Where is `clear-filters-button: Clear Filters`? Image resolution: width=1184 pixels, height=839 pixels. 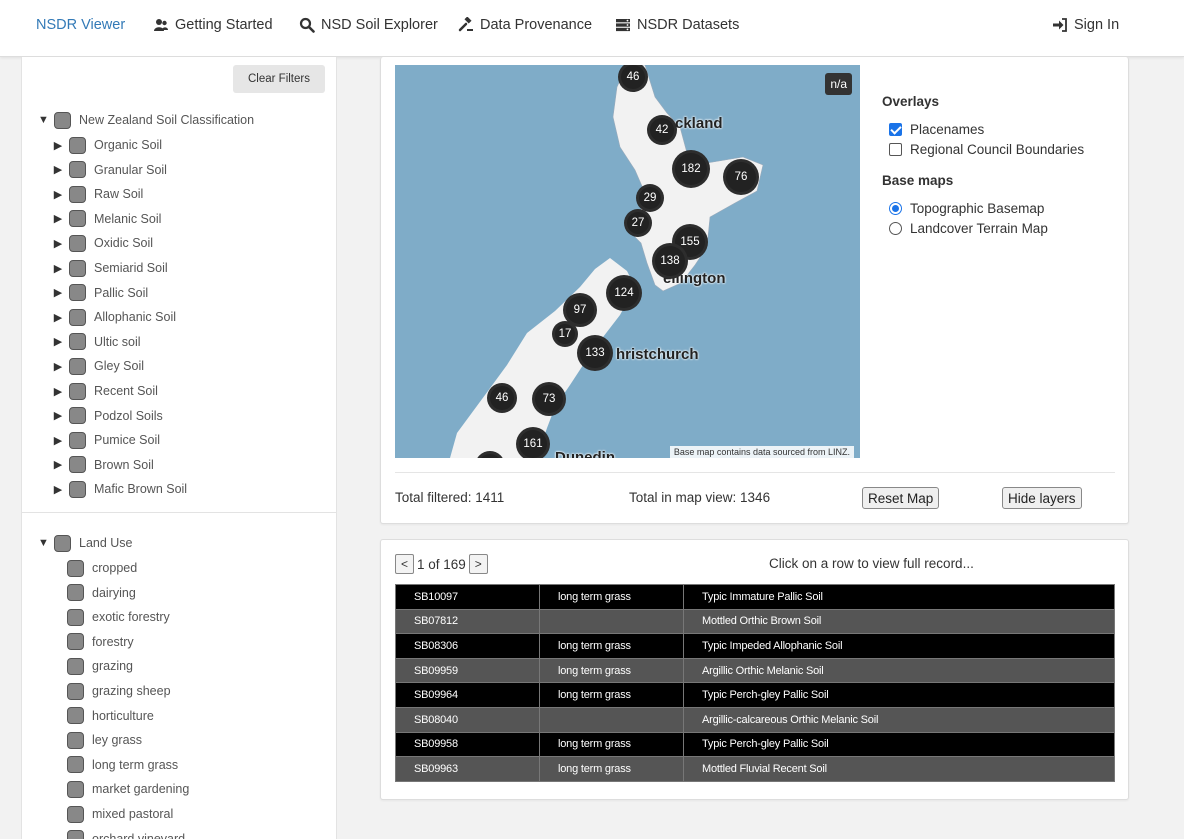
clear-filters-button: Clear Filters is located at coordinates (279, 79).